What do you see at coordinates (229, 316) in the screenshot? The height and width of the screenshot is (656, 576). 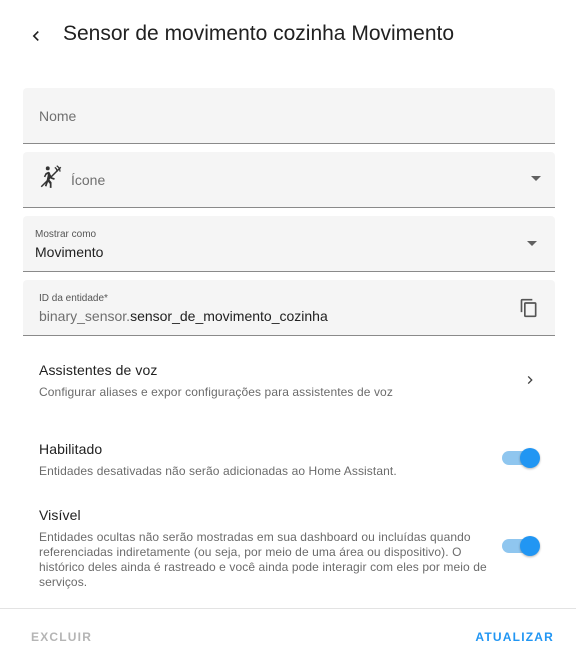 I see `entity-id-text: sensor_de_movimento_cozinha` at bounding box center [229, 316].